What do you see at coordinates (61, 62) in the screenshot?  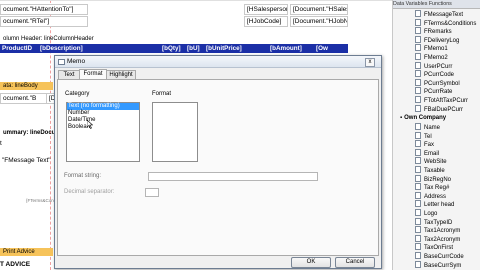 I see `memo-icon` at bounding box center [61, 62].